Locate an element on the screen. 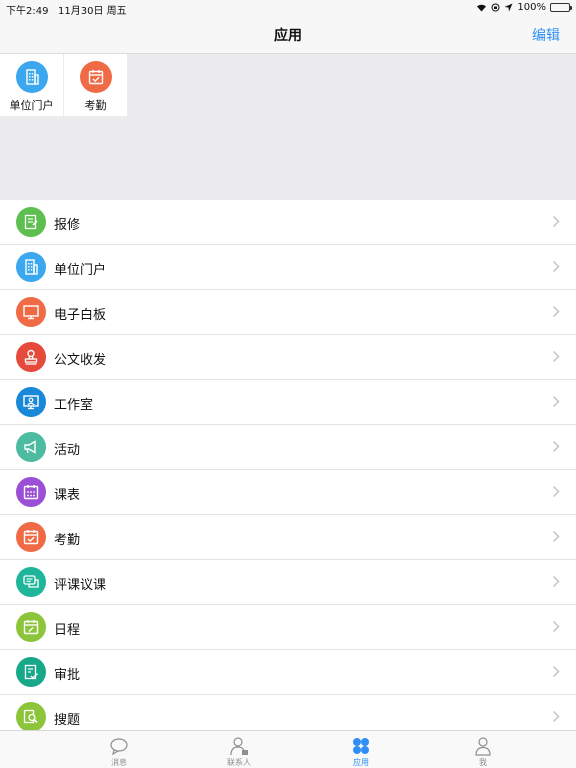  battery-percent: 100% is located at coordinates (531, 7).